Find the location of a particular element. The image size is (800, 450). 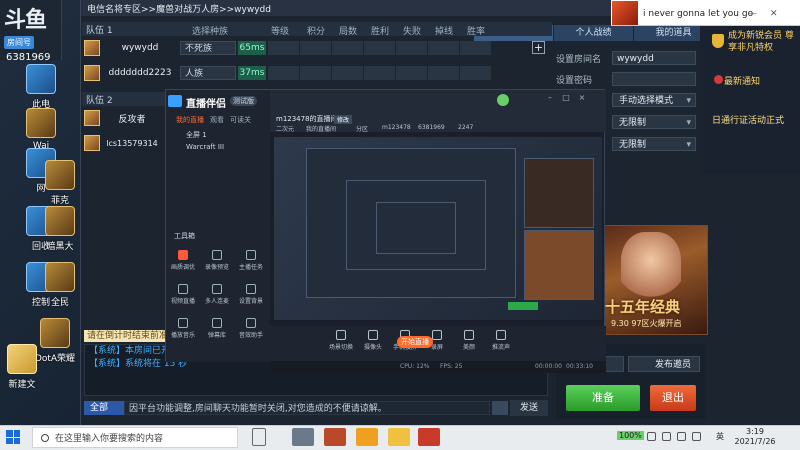

player-name: ddddddd2223 is located at coordinates (140, 73).